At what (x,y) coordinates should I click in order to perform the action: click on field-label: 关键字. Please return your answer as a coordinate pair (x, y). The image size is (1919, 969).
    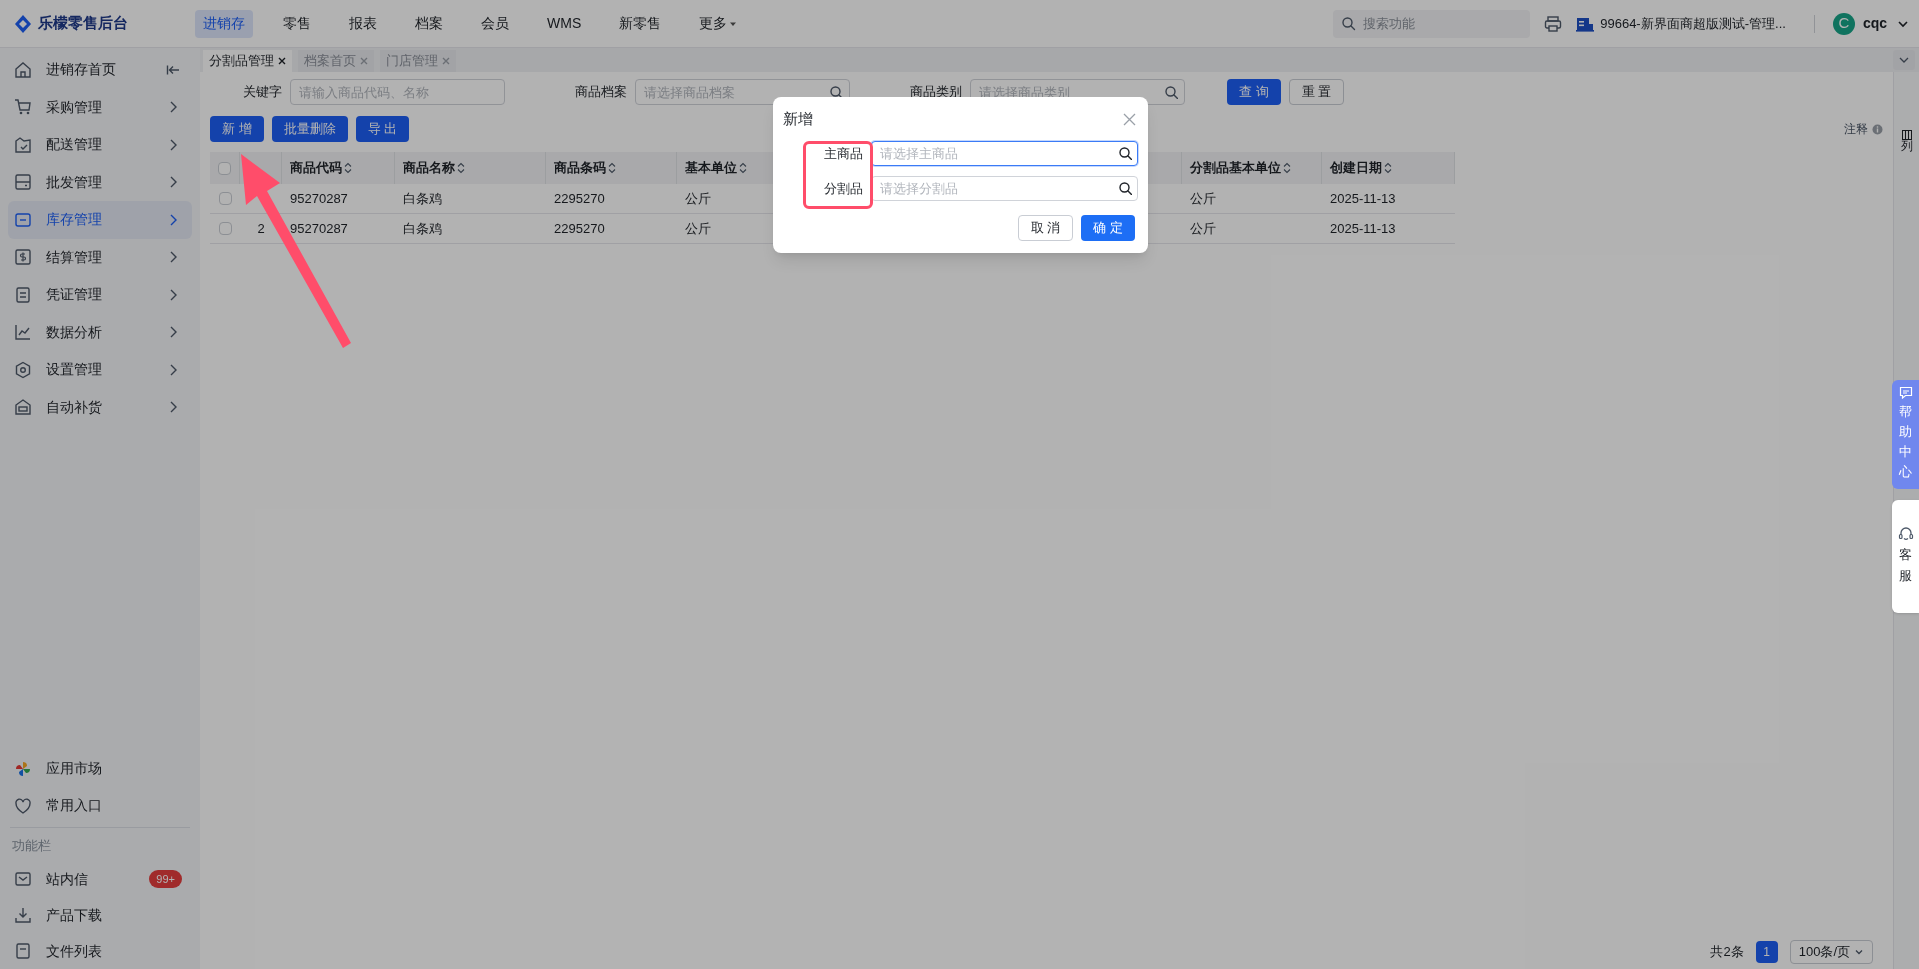
    Looking at the image, I should click on (262, 92).